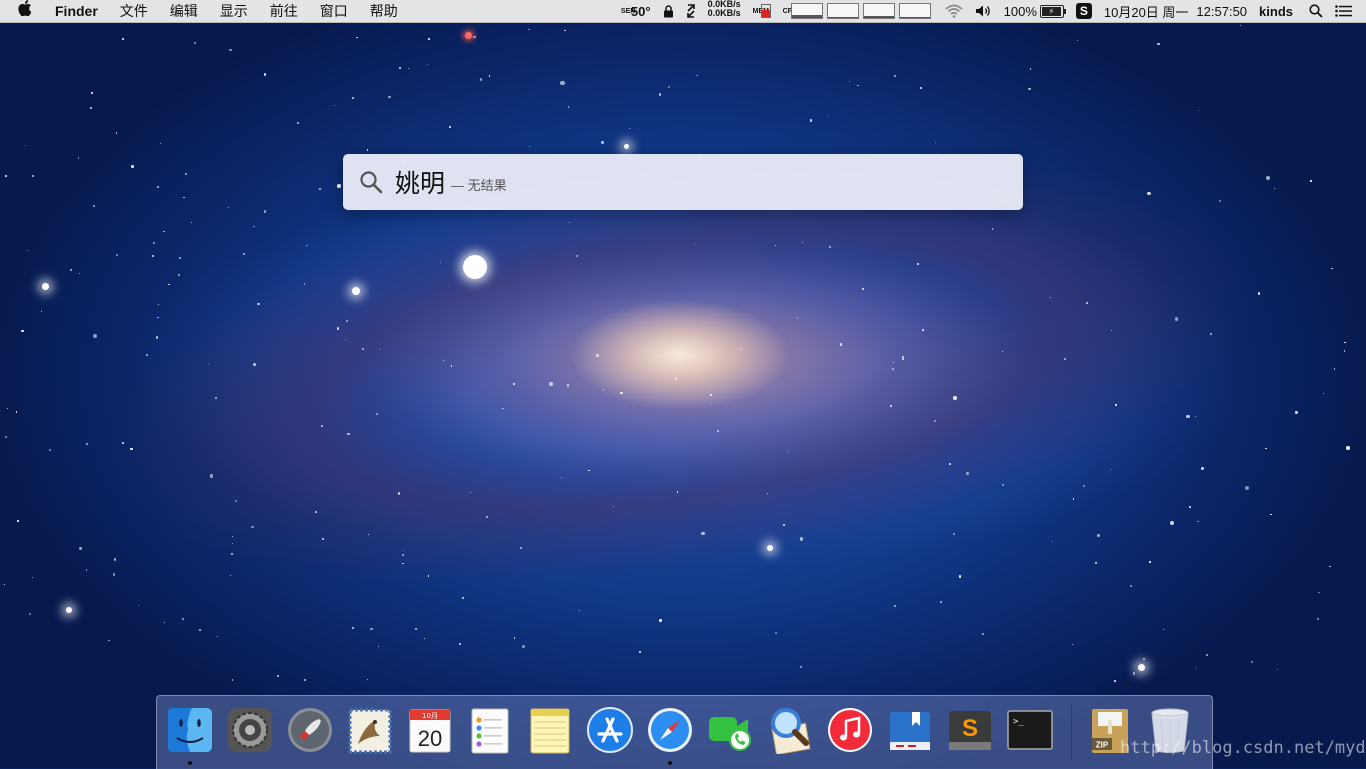 The width and height of the screenshot is (1366, 769). What do you see at coordinates (370, 730) in the screenshot?
I see `mail-icon` at bounding box center [370, 730].